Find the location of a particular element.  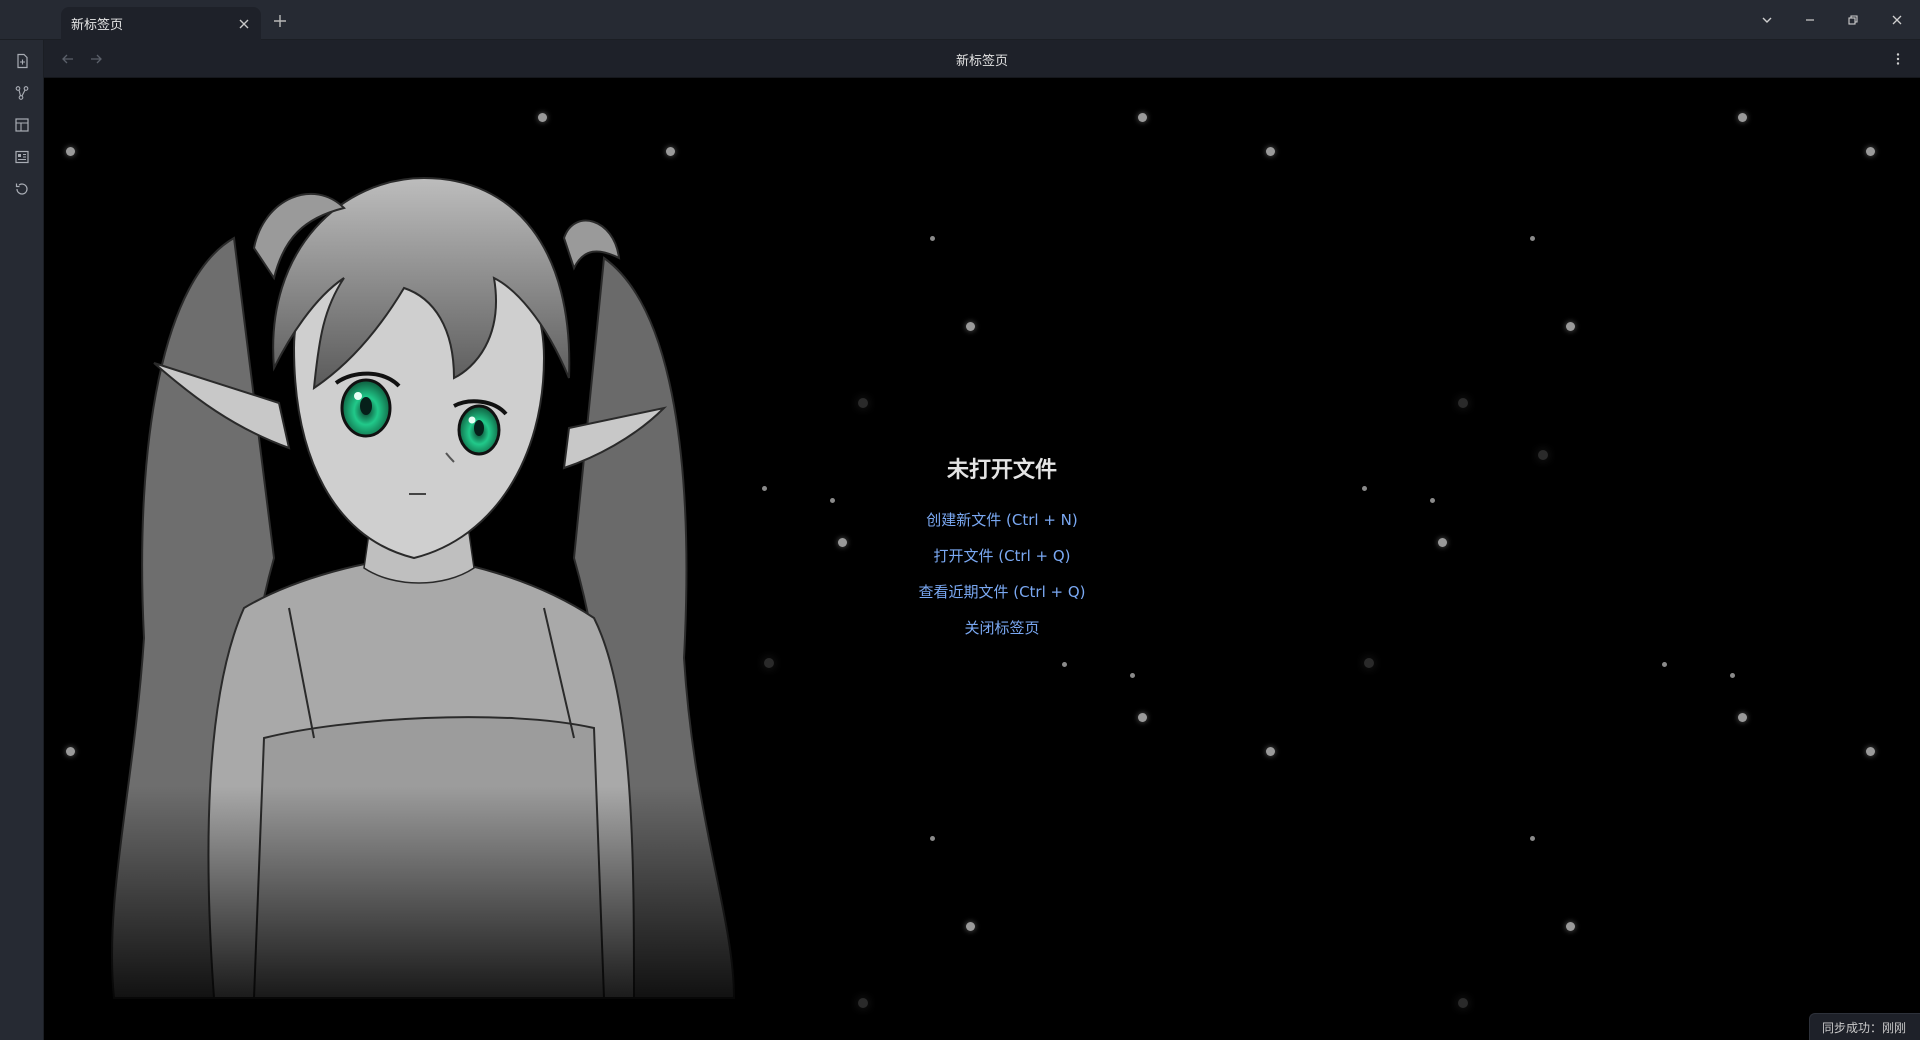

status-bar: 同步成功：刚刚 is located at coordinates (1864, 1026).